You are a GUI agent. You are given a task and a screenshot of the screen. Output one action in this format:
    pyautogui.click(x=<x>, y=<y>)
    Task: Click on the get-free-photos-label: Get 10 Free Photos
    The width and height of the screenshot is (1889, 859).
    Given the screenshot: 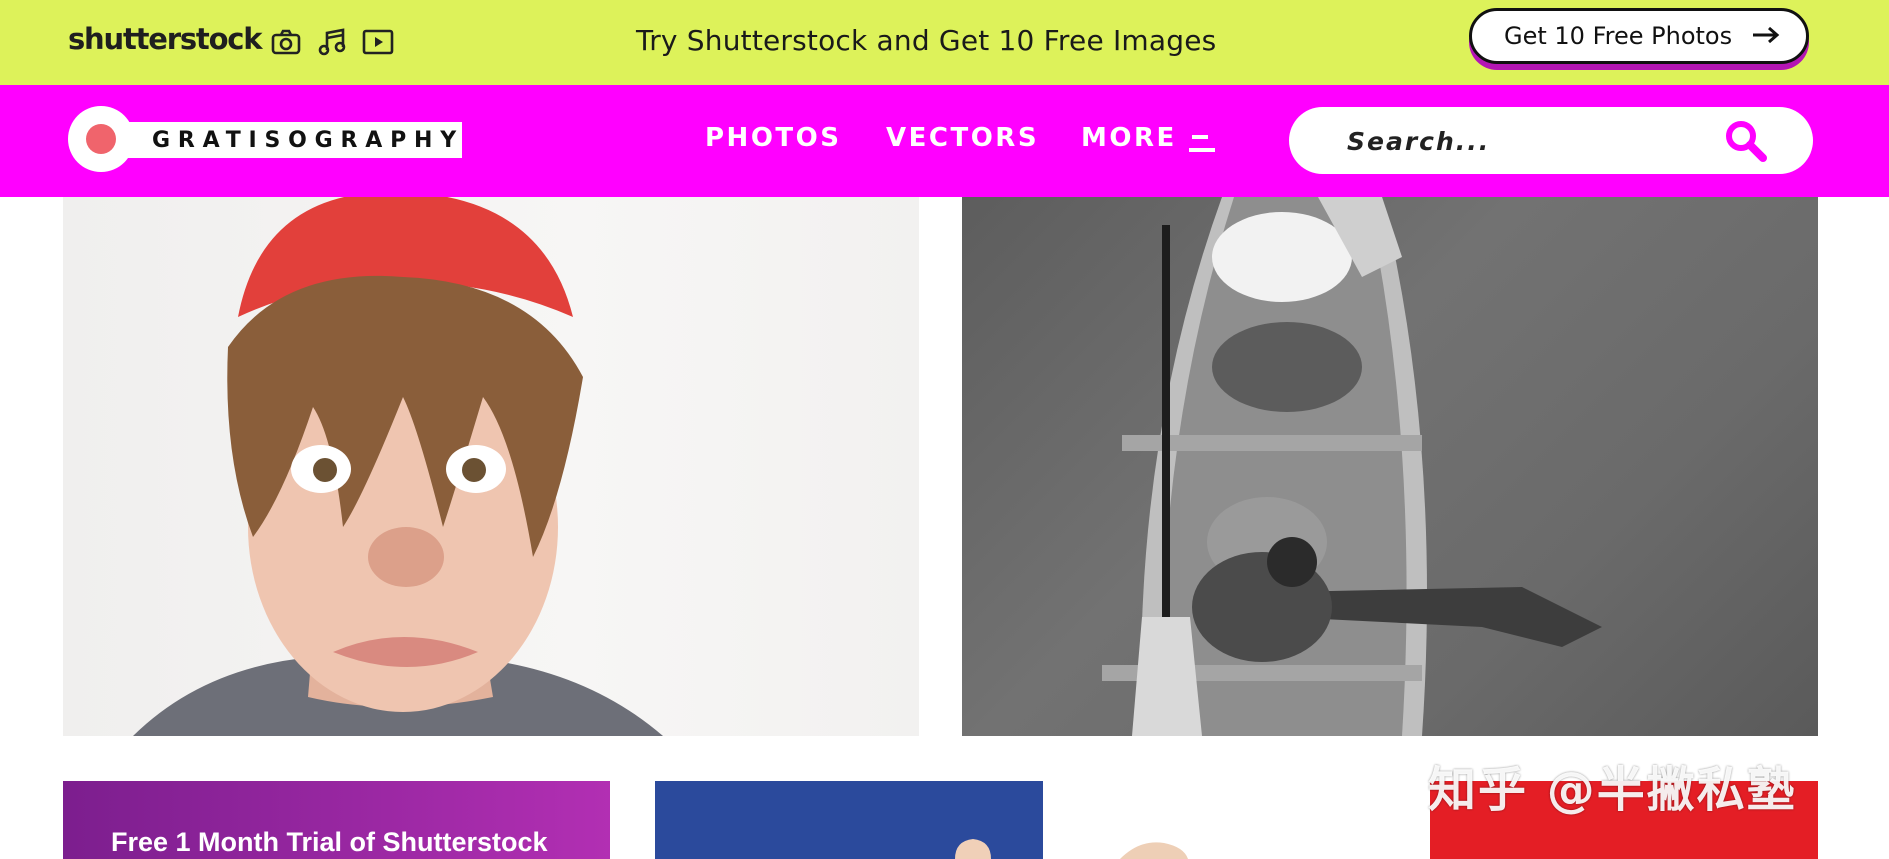 What is the action you would take?
    pyautogui.click(x=1618, y=36)
    